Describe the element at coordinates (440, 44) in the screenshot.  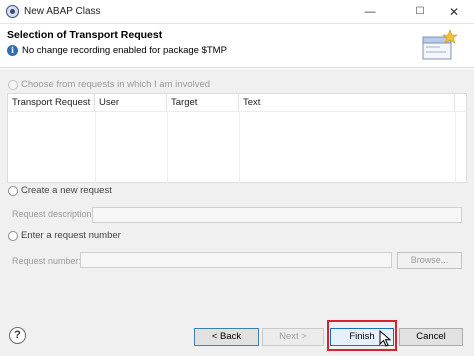
I see `wizard-banner-icon` at that location.